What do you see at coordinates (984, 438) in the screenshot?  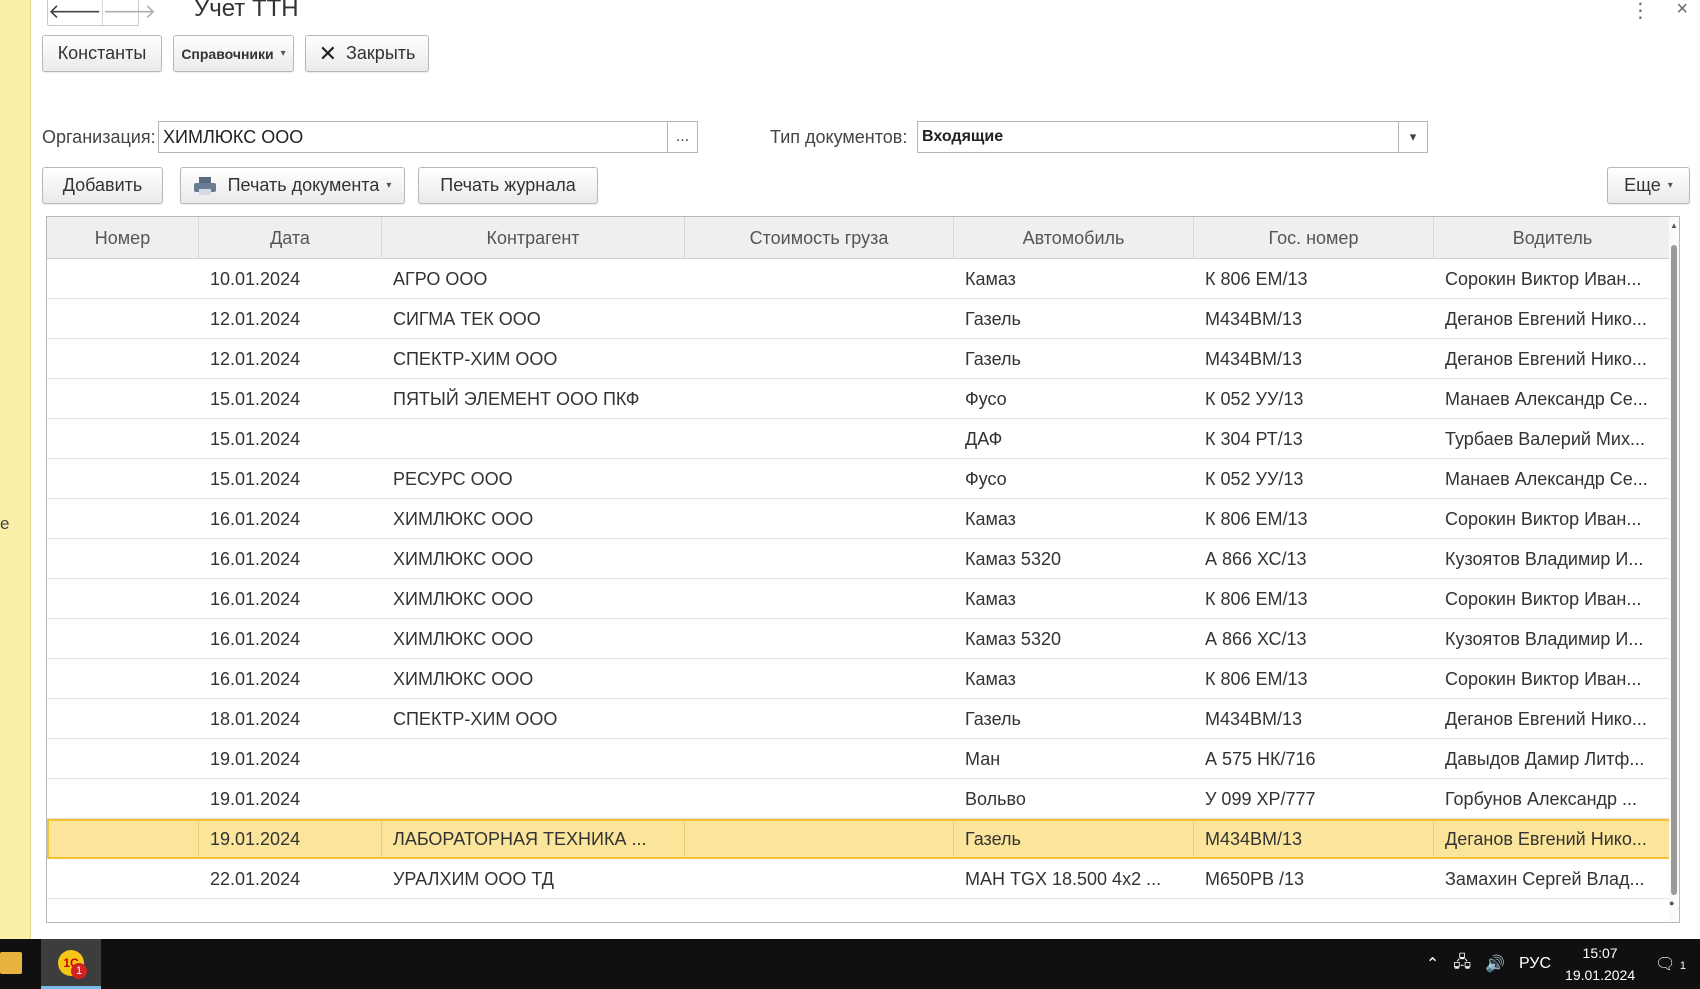 I see `cell-vehicle: ДАФ` at bounding box center [984, 438].